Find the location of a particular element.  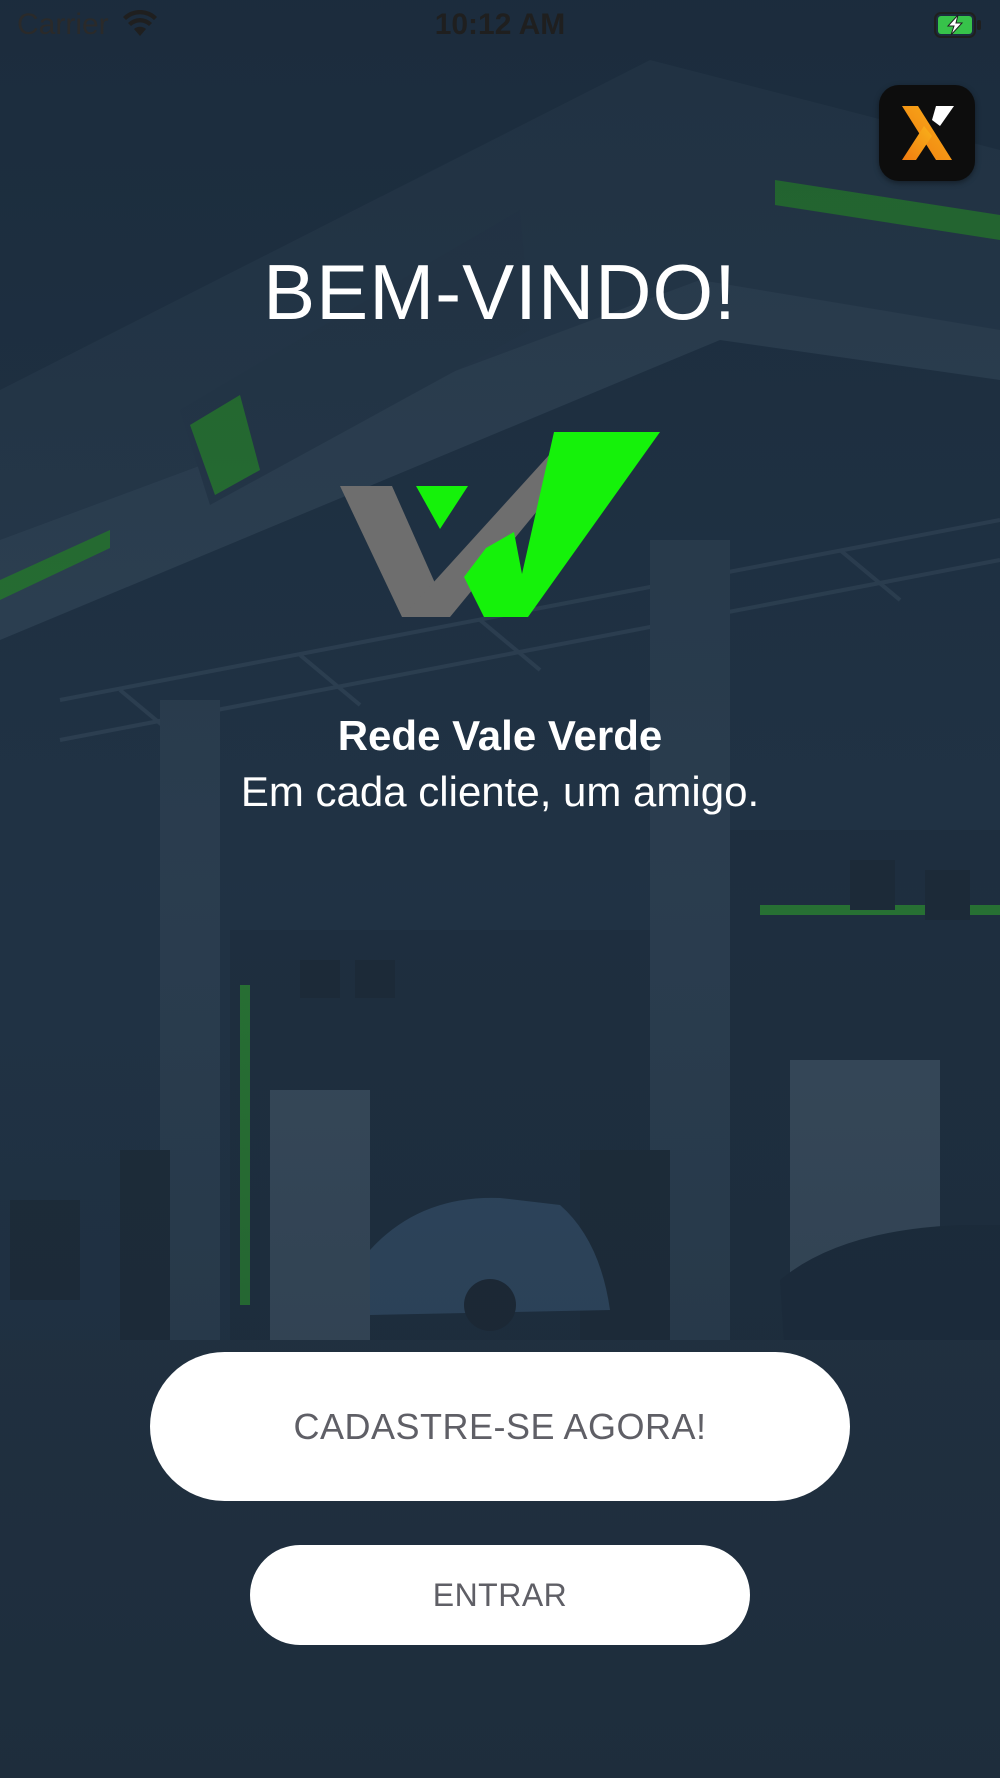

brand-tagline: Em cada cliente, um amigo. is located at coordinates (500, 791).